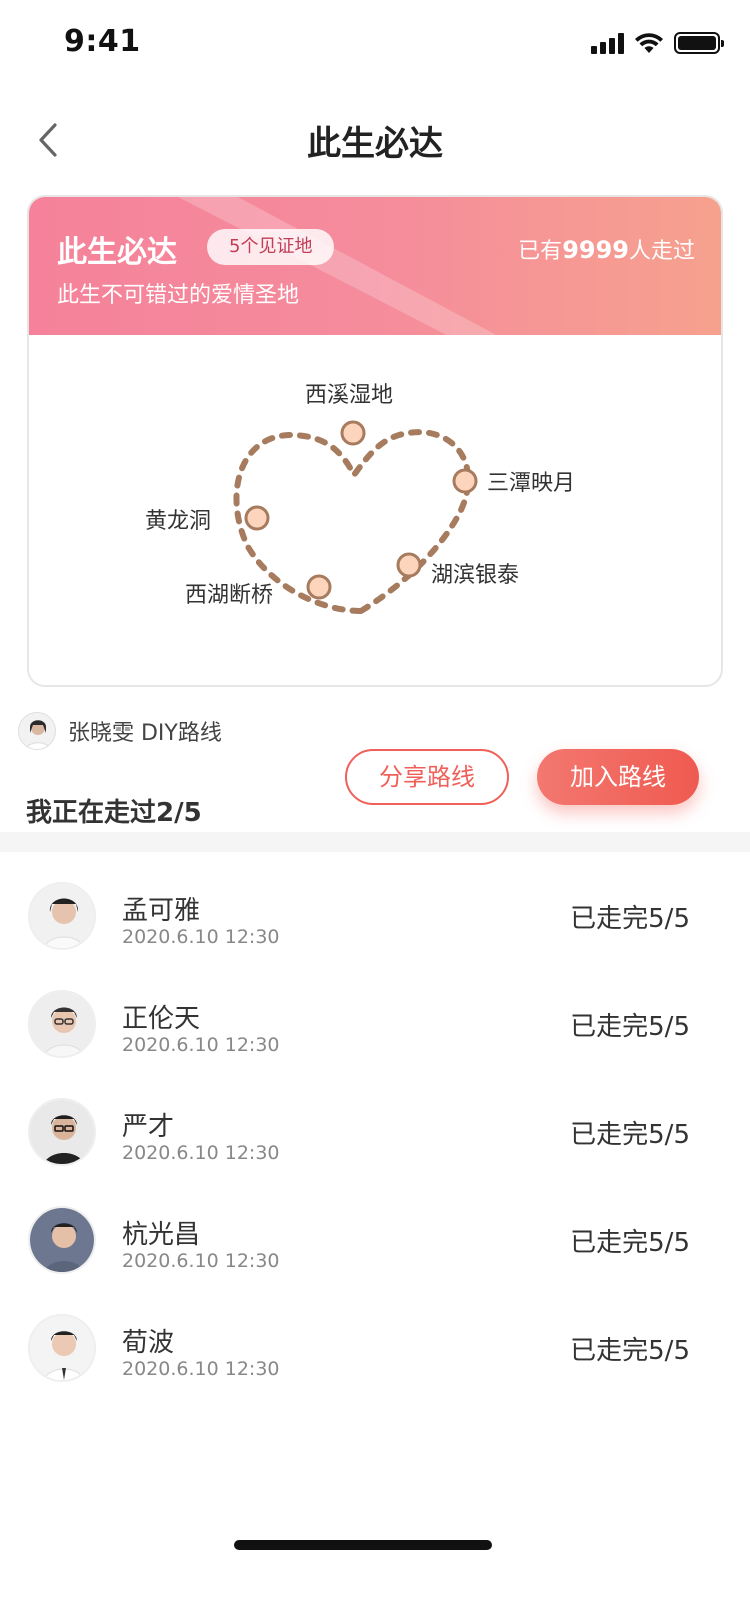  Describe the element at coordinates (375, 1022) in the screenshot. I see `participant-row: 正伦天 2020.6.10 12:30 已走完5/5` at that location.